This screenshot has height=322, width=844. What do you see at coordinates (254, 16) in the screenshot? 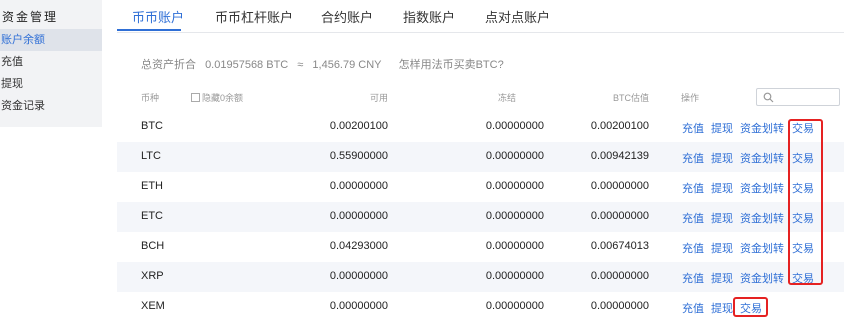
I see `tab-margin-account: 币币杠杆账户` at bounding box center [254, 16].